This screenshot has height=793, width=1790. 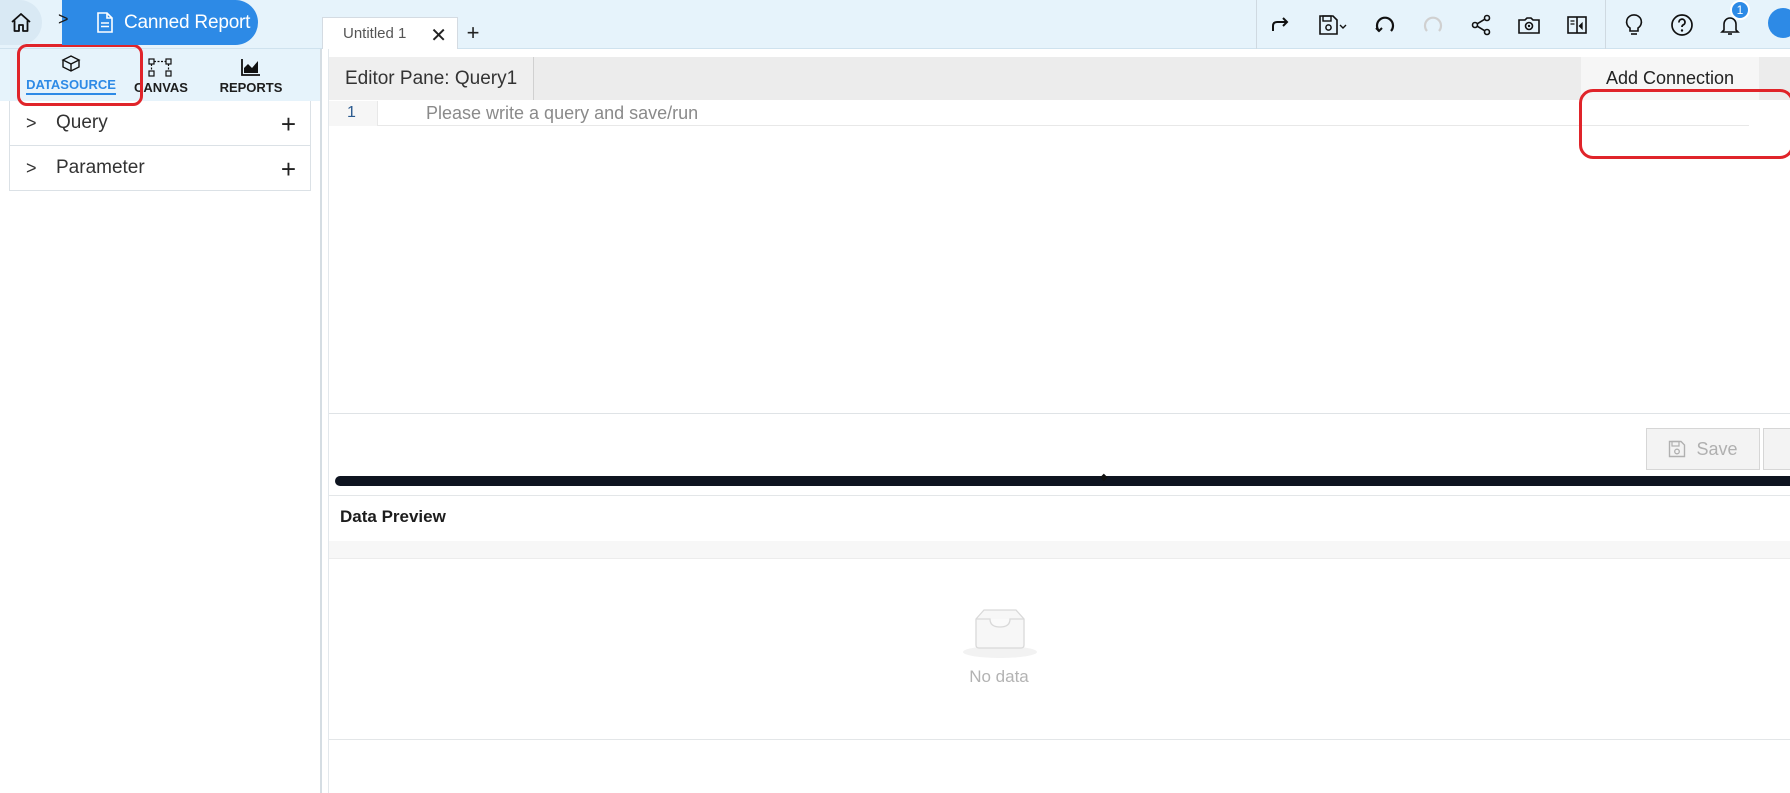 I want to click on save-button: Save, so click(x=1703, y=449).